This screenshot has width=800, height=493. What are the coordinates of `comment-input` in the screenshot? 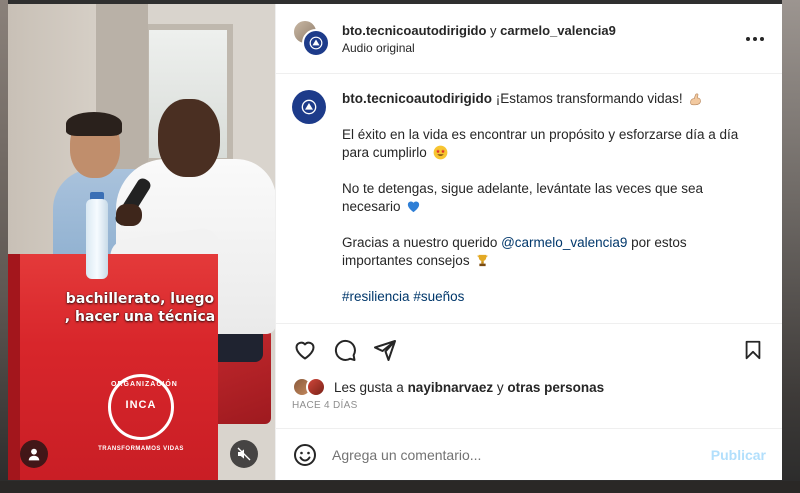 It's located at (521, 454).